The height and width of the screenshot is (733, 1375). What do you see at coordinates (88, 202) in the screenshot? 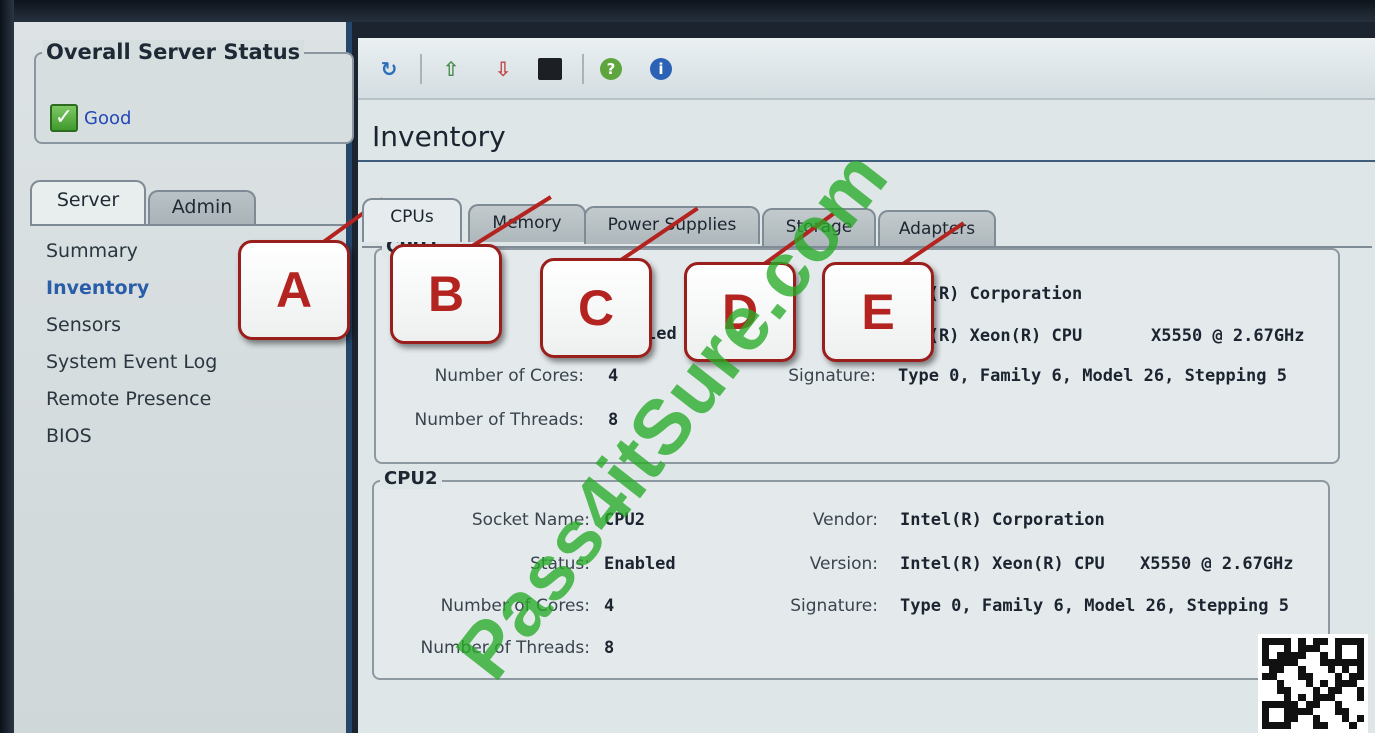
I see `tab-server: Server` at bounding box center [88, 202].